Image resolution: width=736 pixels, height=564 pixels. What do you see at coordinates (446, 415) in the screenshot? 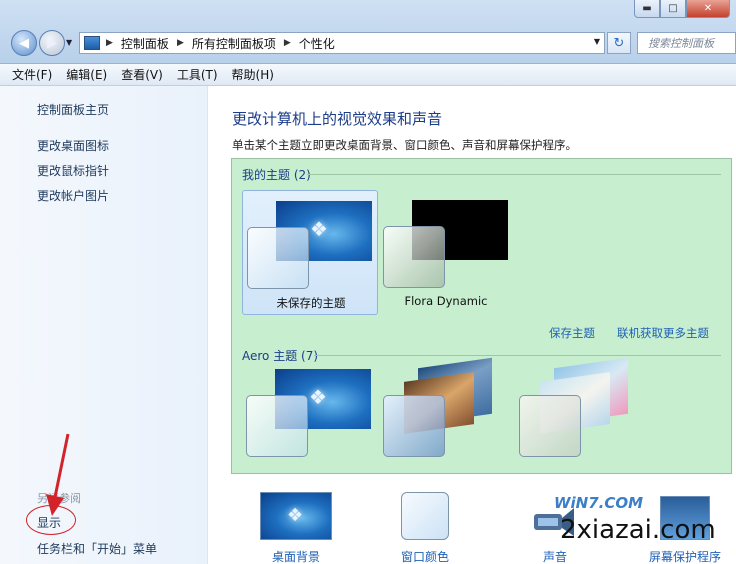
I see `theme-aero-architecture` at bounding box center [446, 415].